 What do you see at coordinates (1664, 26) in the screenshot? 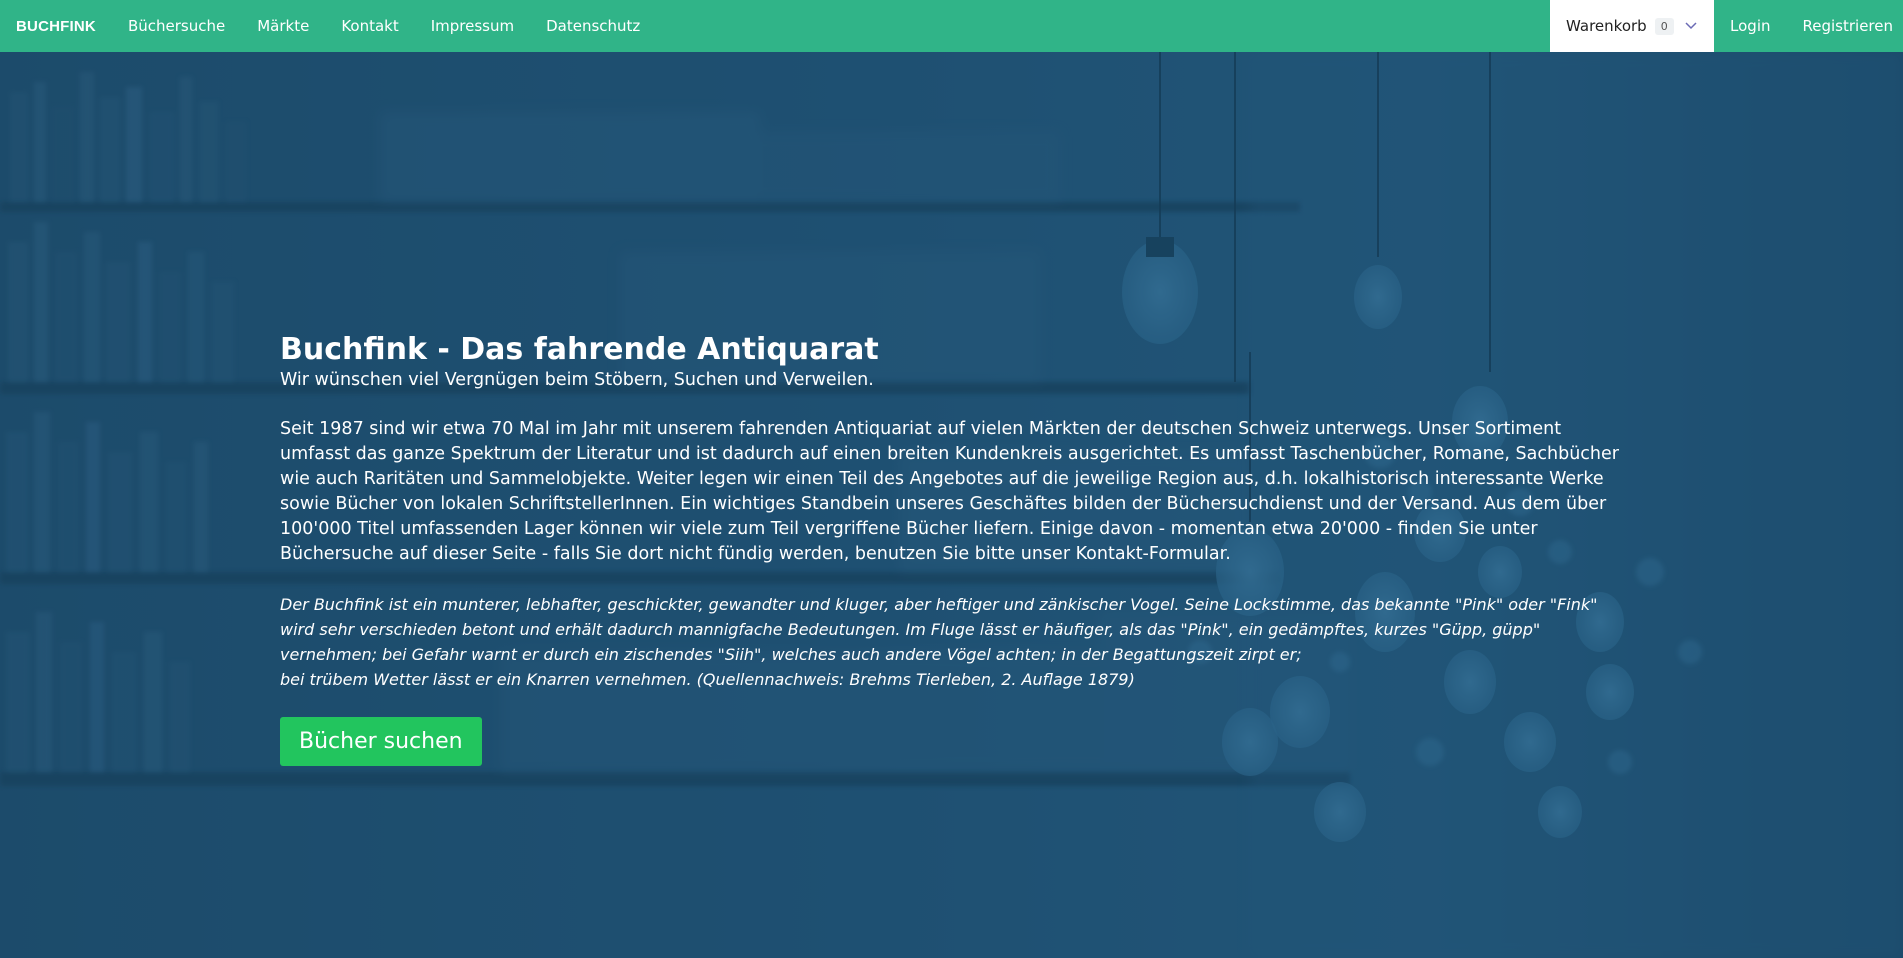
I see `cart-count-badge: 0` at bounding box center [1664, 26].